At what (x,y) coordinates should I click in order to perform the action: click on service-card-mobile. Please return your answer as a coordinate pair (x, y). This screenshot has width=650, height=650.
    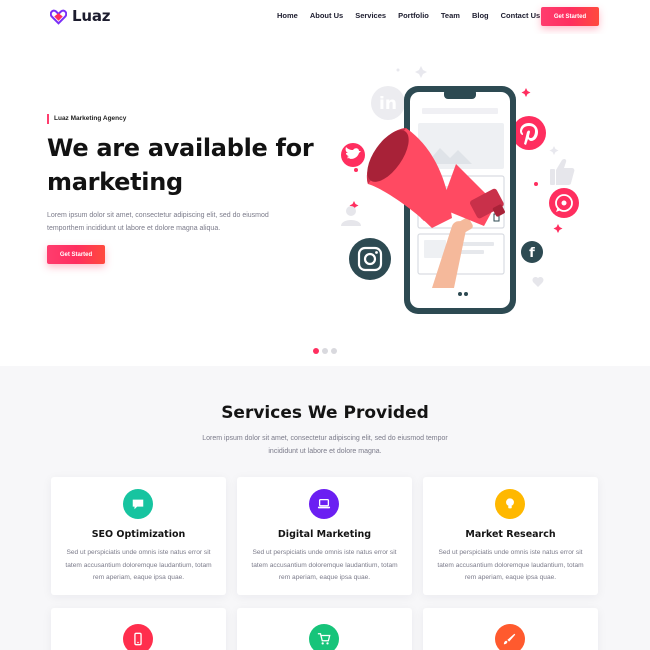
    Looking at the image, I should click on (138, 629).